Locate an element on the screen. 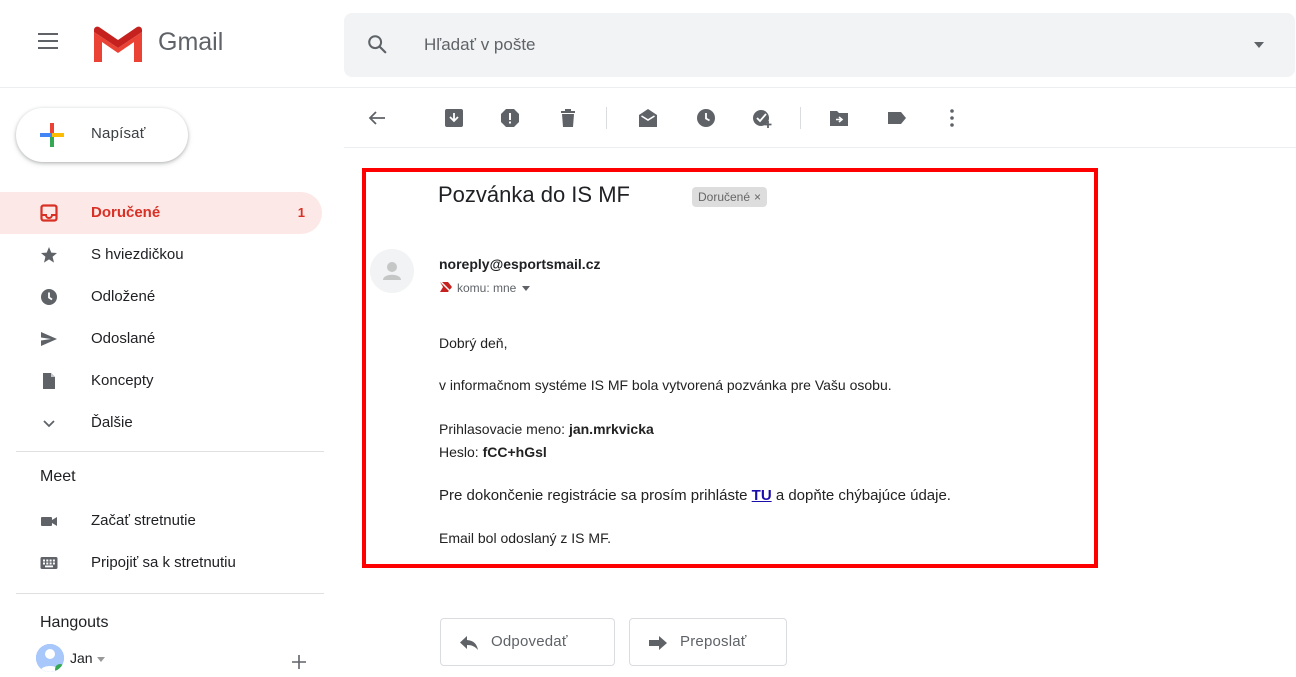 Image resolution: width=1296 pixels, height=677 pixels. back-arrow-icon is located at coordinates (377, 118).